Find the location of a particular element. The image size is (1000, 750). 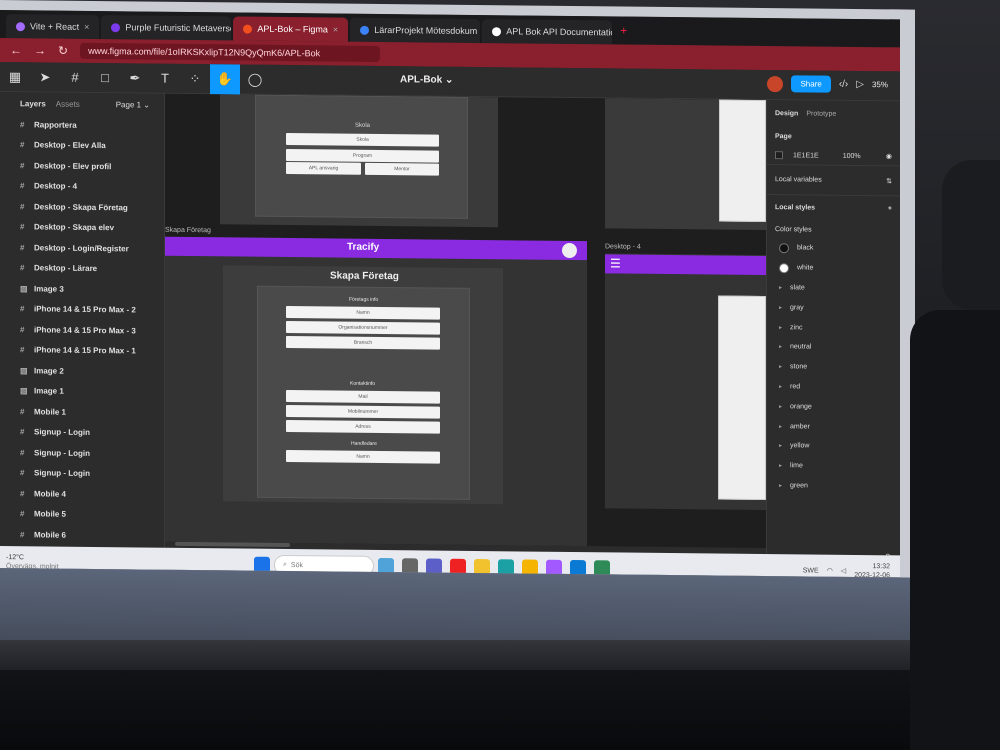

layer-item: # iPhone 14 & 15 Pro Max - 1 is located at coordinates (82, 351).